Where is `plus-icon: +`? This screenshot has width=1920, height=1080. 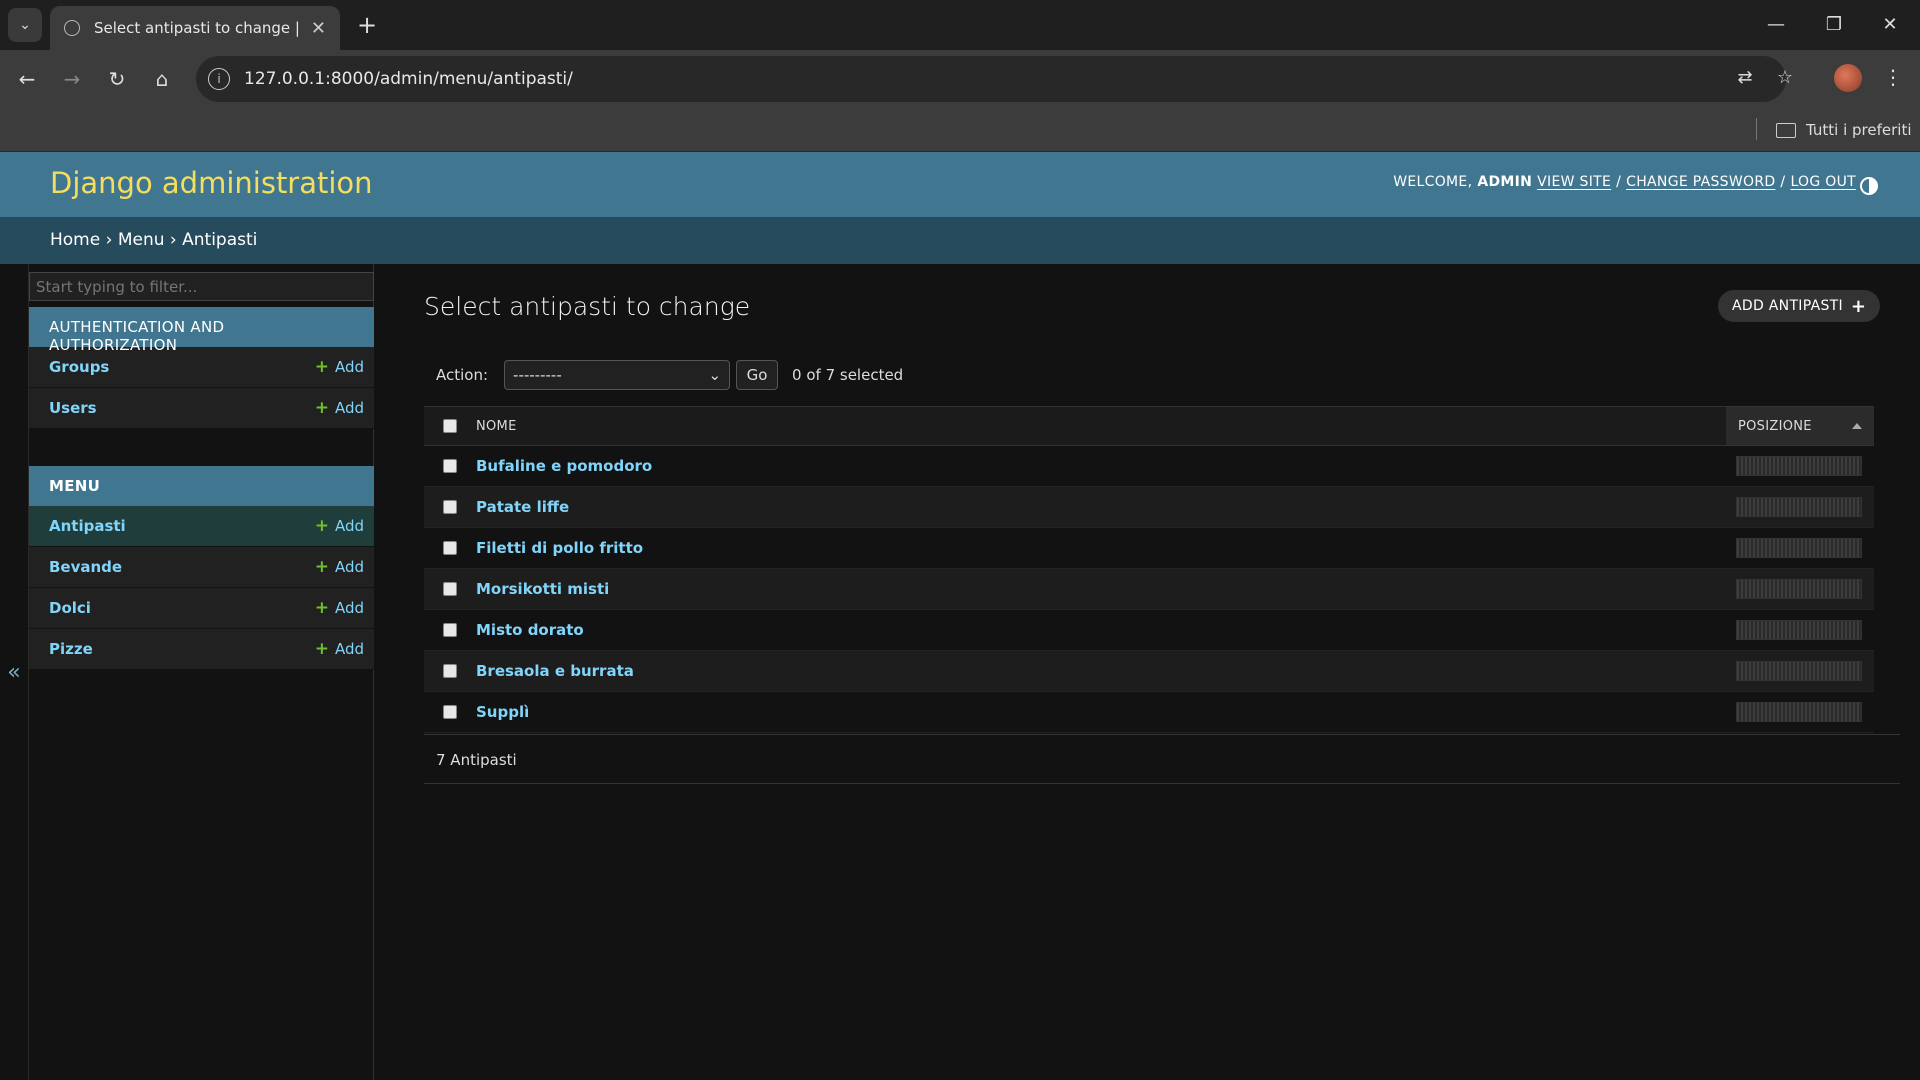
plus-icon: + is located at coordinates (1858, 306).